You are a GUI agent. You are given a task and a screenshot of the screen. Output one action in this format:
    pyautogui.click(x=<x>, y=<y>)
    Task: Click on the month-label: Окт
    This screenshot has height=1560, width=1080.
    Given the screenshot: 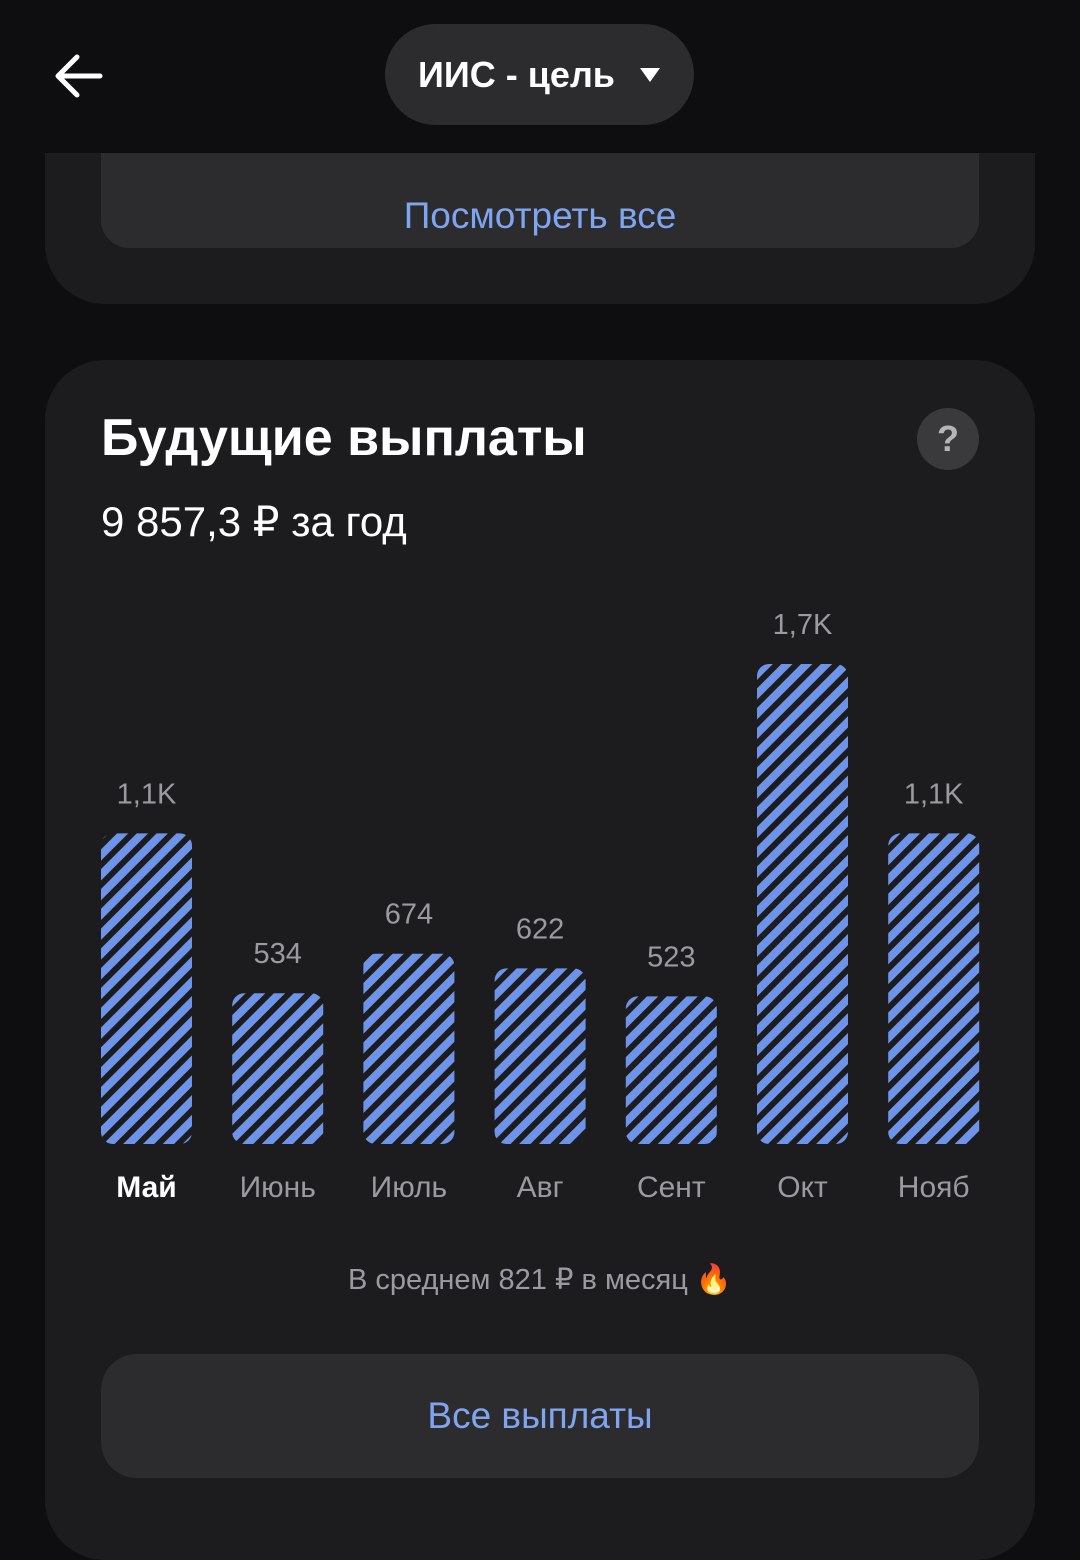 What is the action you would take?
    pyautogui.click(x=802, y=1187)
    